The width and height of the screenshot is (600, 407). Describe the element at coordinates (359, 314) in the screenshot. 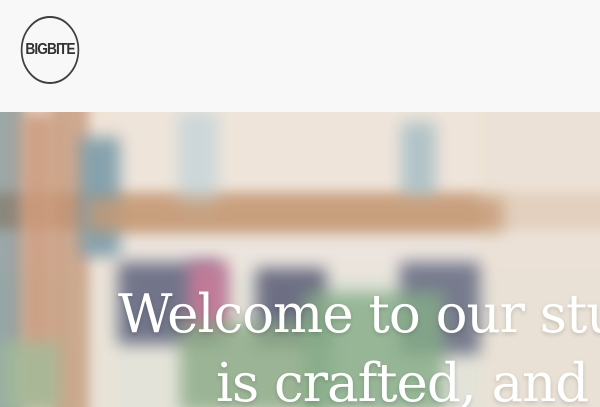

I see `hero-headline-line-1: Welcome to our stu` at that location.